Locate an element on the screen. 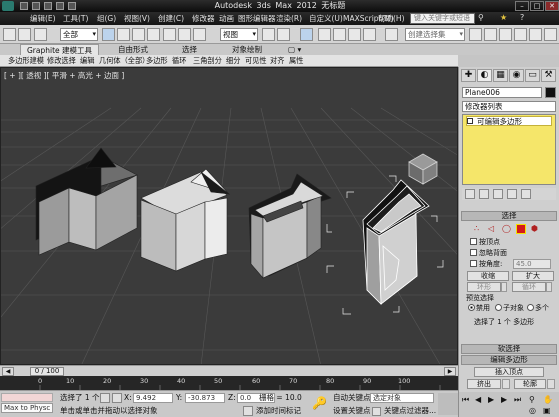  polygon-mode-icon is located at coordinates (521, 229).